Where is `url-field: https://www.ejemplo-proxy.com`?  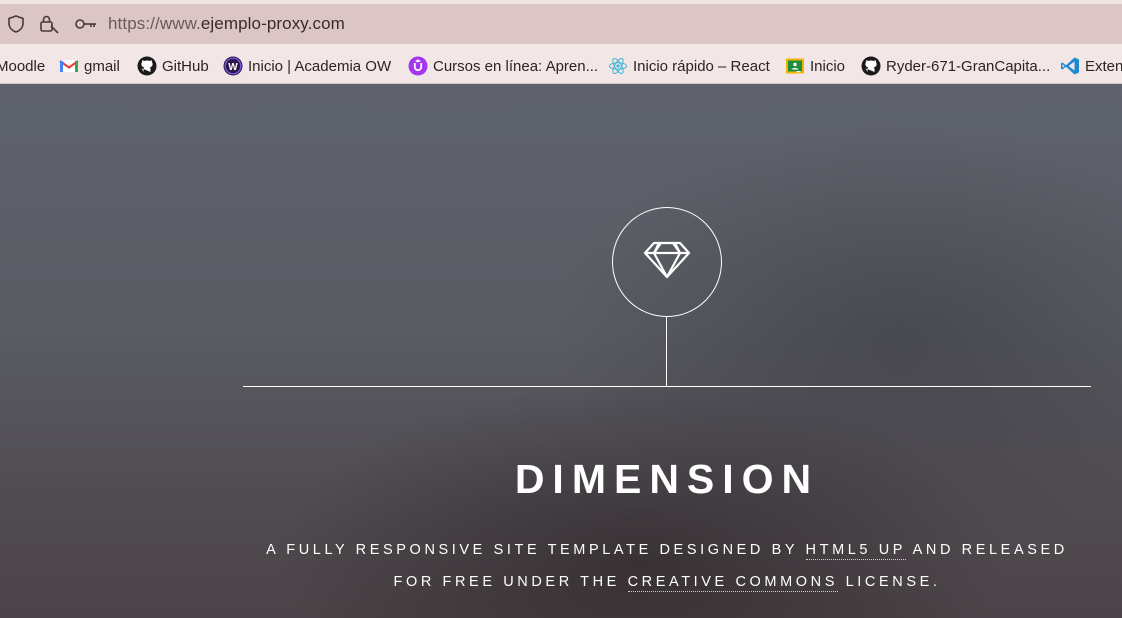 url-field: https://www.ejemplo-proxy.com is located at coordinates (226, 24).